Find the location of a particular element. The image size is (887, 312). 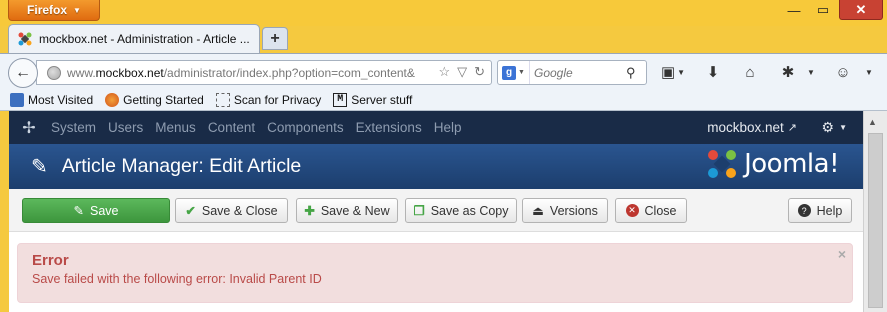

firefox-overflow-menu: ▼ is located at coordinates (869, 72).